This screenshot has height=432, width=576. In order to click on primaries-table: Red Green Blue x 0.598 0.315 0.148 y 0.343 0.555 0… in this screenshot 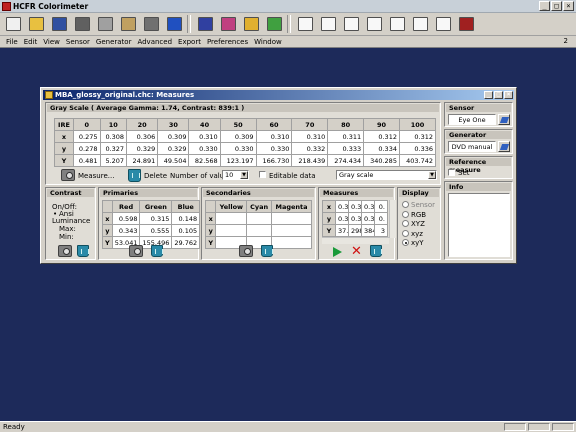, I will do `click(151, 224)`.